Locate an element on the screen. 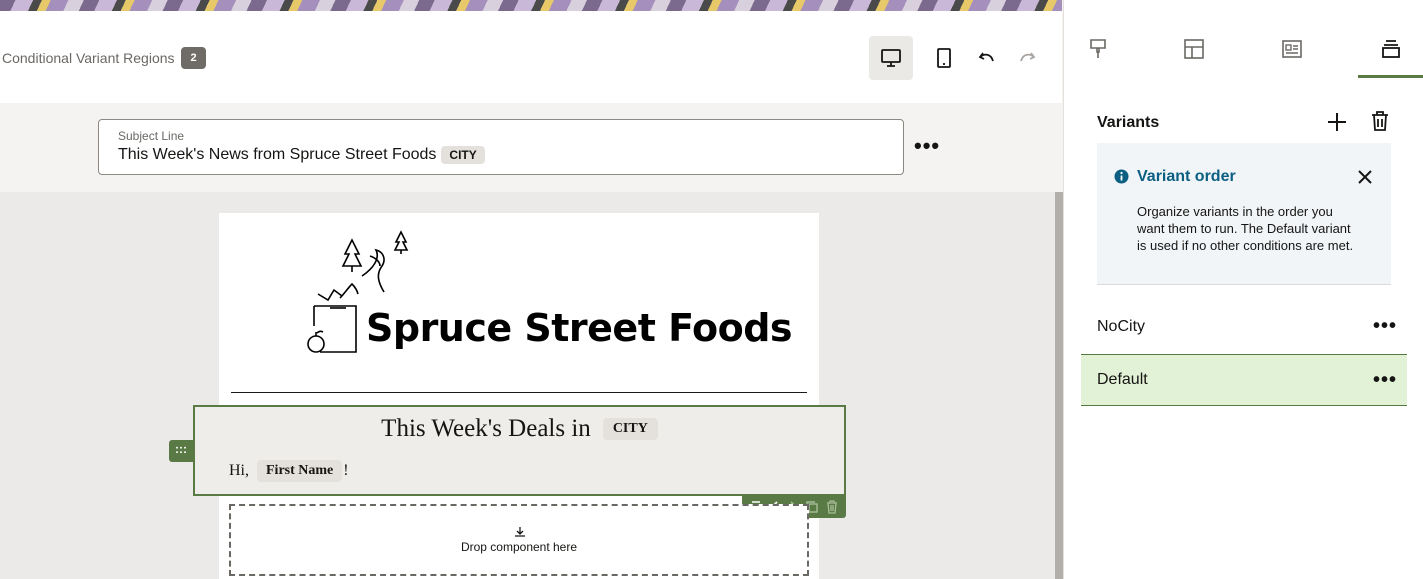  paint-icon is located at coordinates (1098, 48).